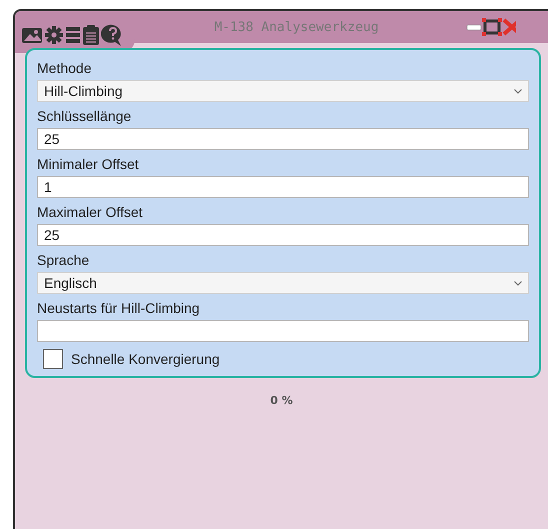 This screenshot has height=529, width=548. Describe the element at coordinates (119, 308) in the screenshot. I see `field-label: Neustarts für Hill-Climbing` at that location.